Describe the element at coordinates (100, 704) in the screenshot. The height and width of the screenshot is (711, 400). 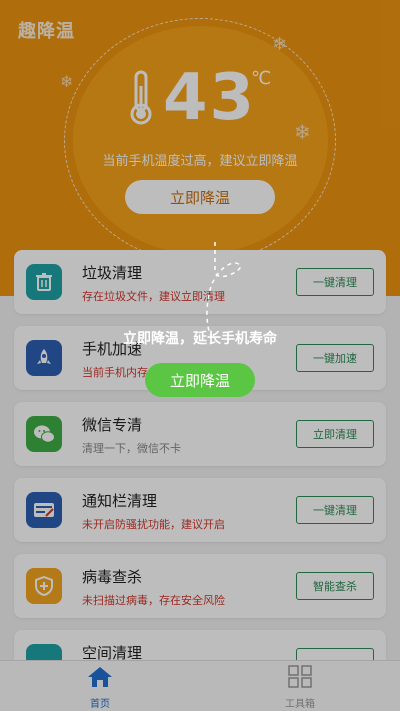
I see `tab-home-label: 首页` at that location.